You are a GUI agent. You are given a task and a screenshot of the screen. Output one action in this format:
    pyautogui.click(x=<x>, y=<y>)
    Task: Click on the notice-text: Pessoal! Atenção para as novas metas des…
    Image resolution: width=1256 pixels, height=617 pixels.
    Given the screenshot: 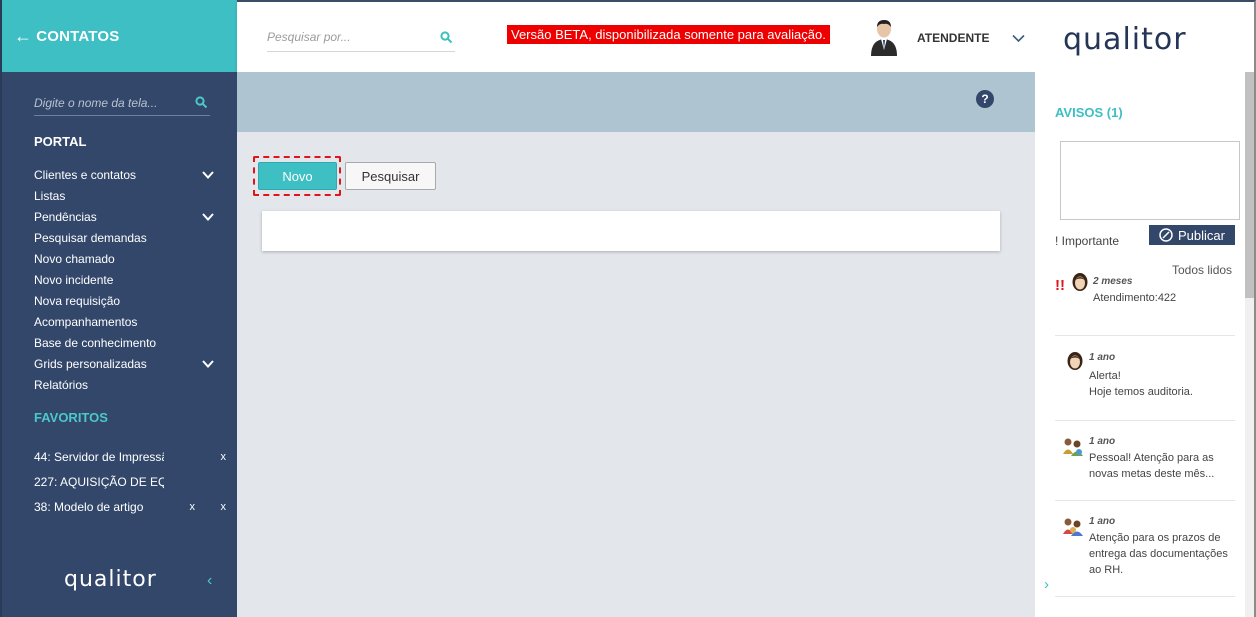 What is the action you would take?
    pyautogui.click(x=1152, y=466)
    